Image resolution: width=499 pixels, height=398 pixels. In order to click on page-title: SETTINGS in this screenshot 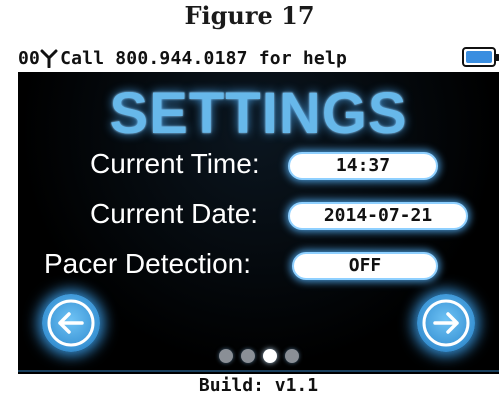, I will do `click(258, 113)`.